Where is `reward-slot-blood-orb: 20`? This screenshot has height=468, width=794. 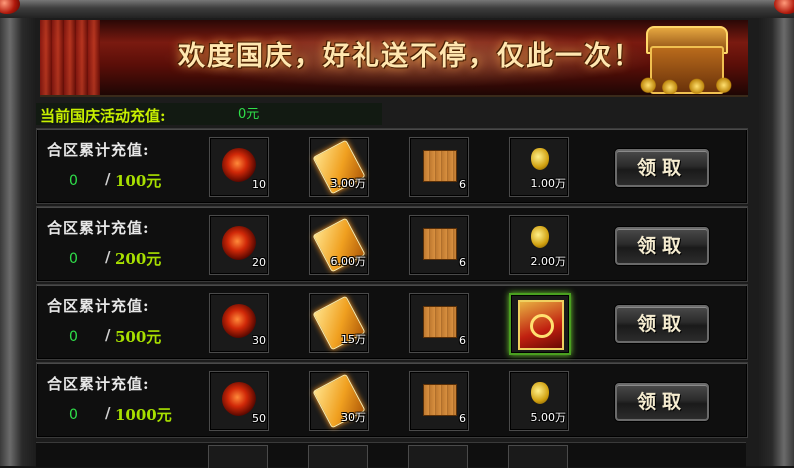 reward-slot-blood-orb: 20 is located at coordinates (239, 245).